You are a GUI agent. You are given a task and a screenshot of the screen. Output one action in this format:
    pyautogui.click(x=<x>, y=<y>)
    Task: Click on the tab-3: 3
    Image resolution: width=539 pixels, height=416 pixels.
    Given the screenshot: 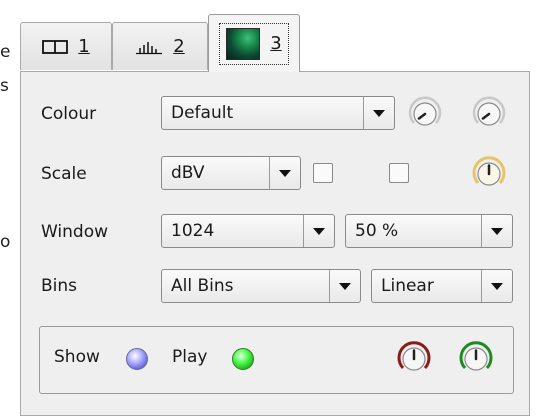 What is the action you would take?
    pyautogui.click(x=254, y=43)
    